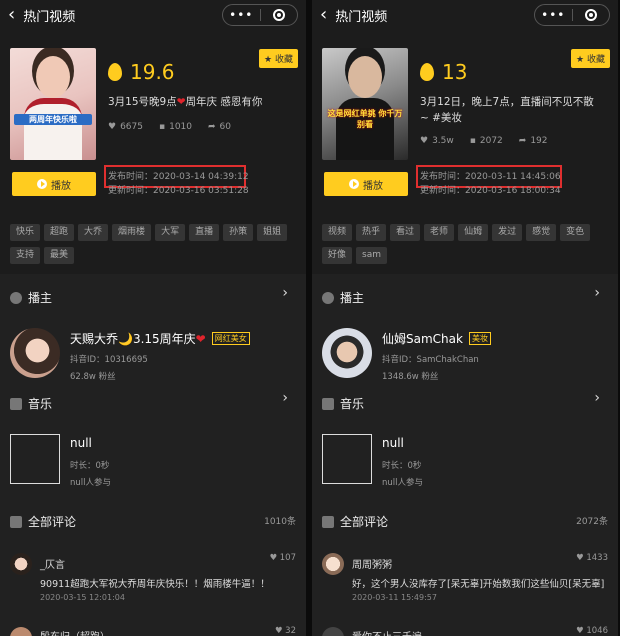 This screenshot has width=620, height=636. What do you see at coordinates (337, 232) in the screenshot?
I see `tag: 视频` at bounding box center [337, 232].